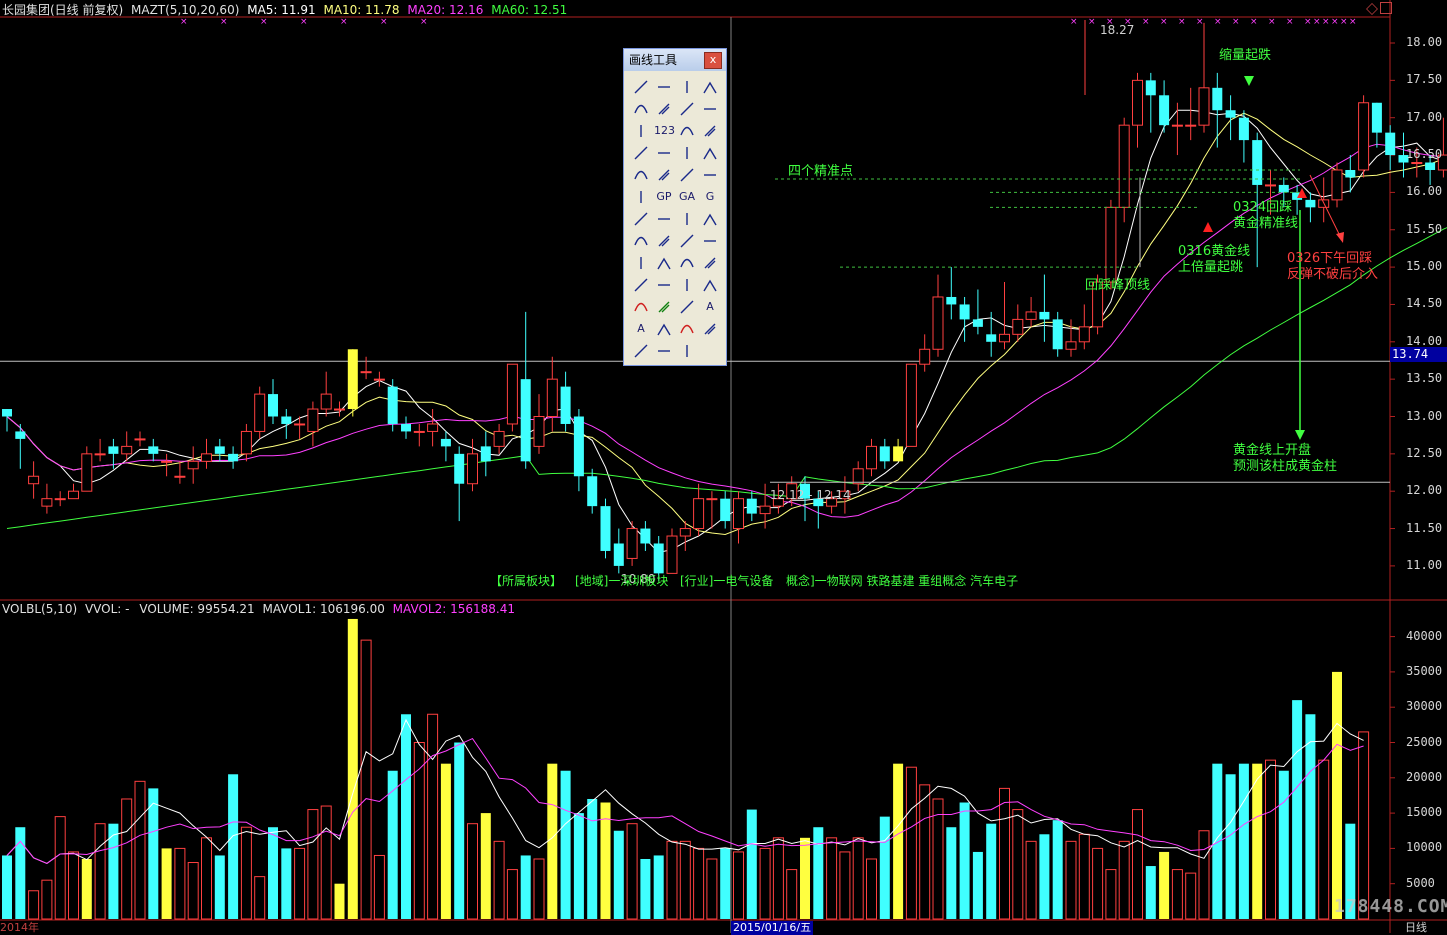 Image resolution: width=1447 pixels, height=935 pixels. Describe the element at coordinates (687, 197) in the screenshot. I see `tool-fibo-ga-icon: GA` at that location.